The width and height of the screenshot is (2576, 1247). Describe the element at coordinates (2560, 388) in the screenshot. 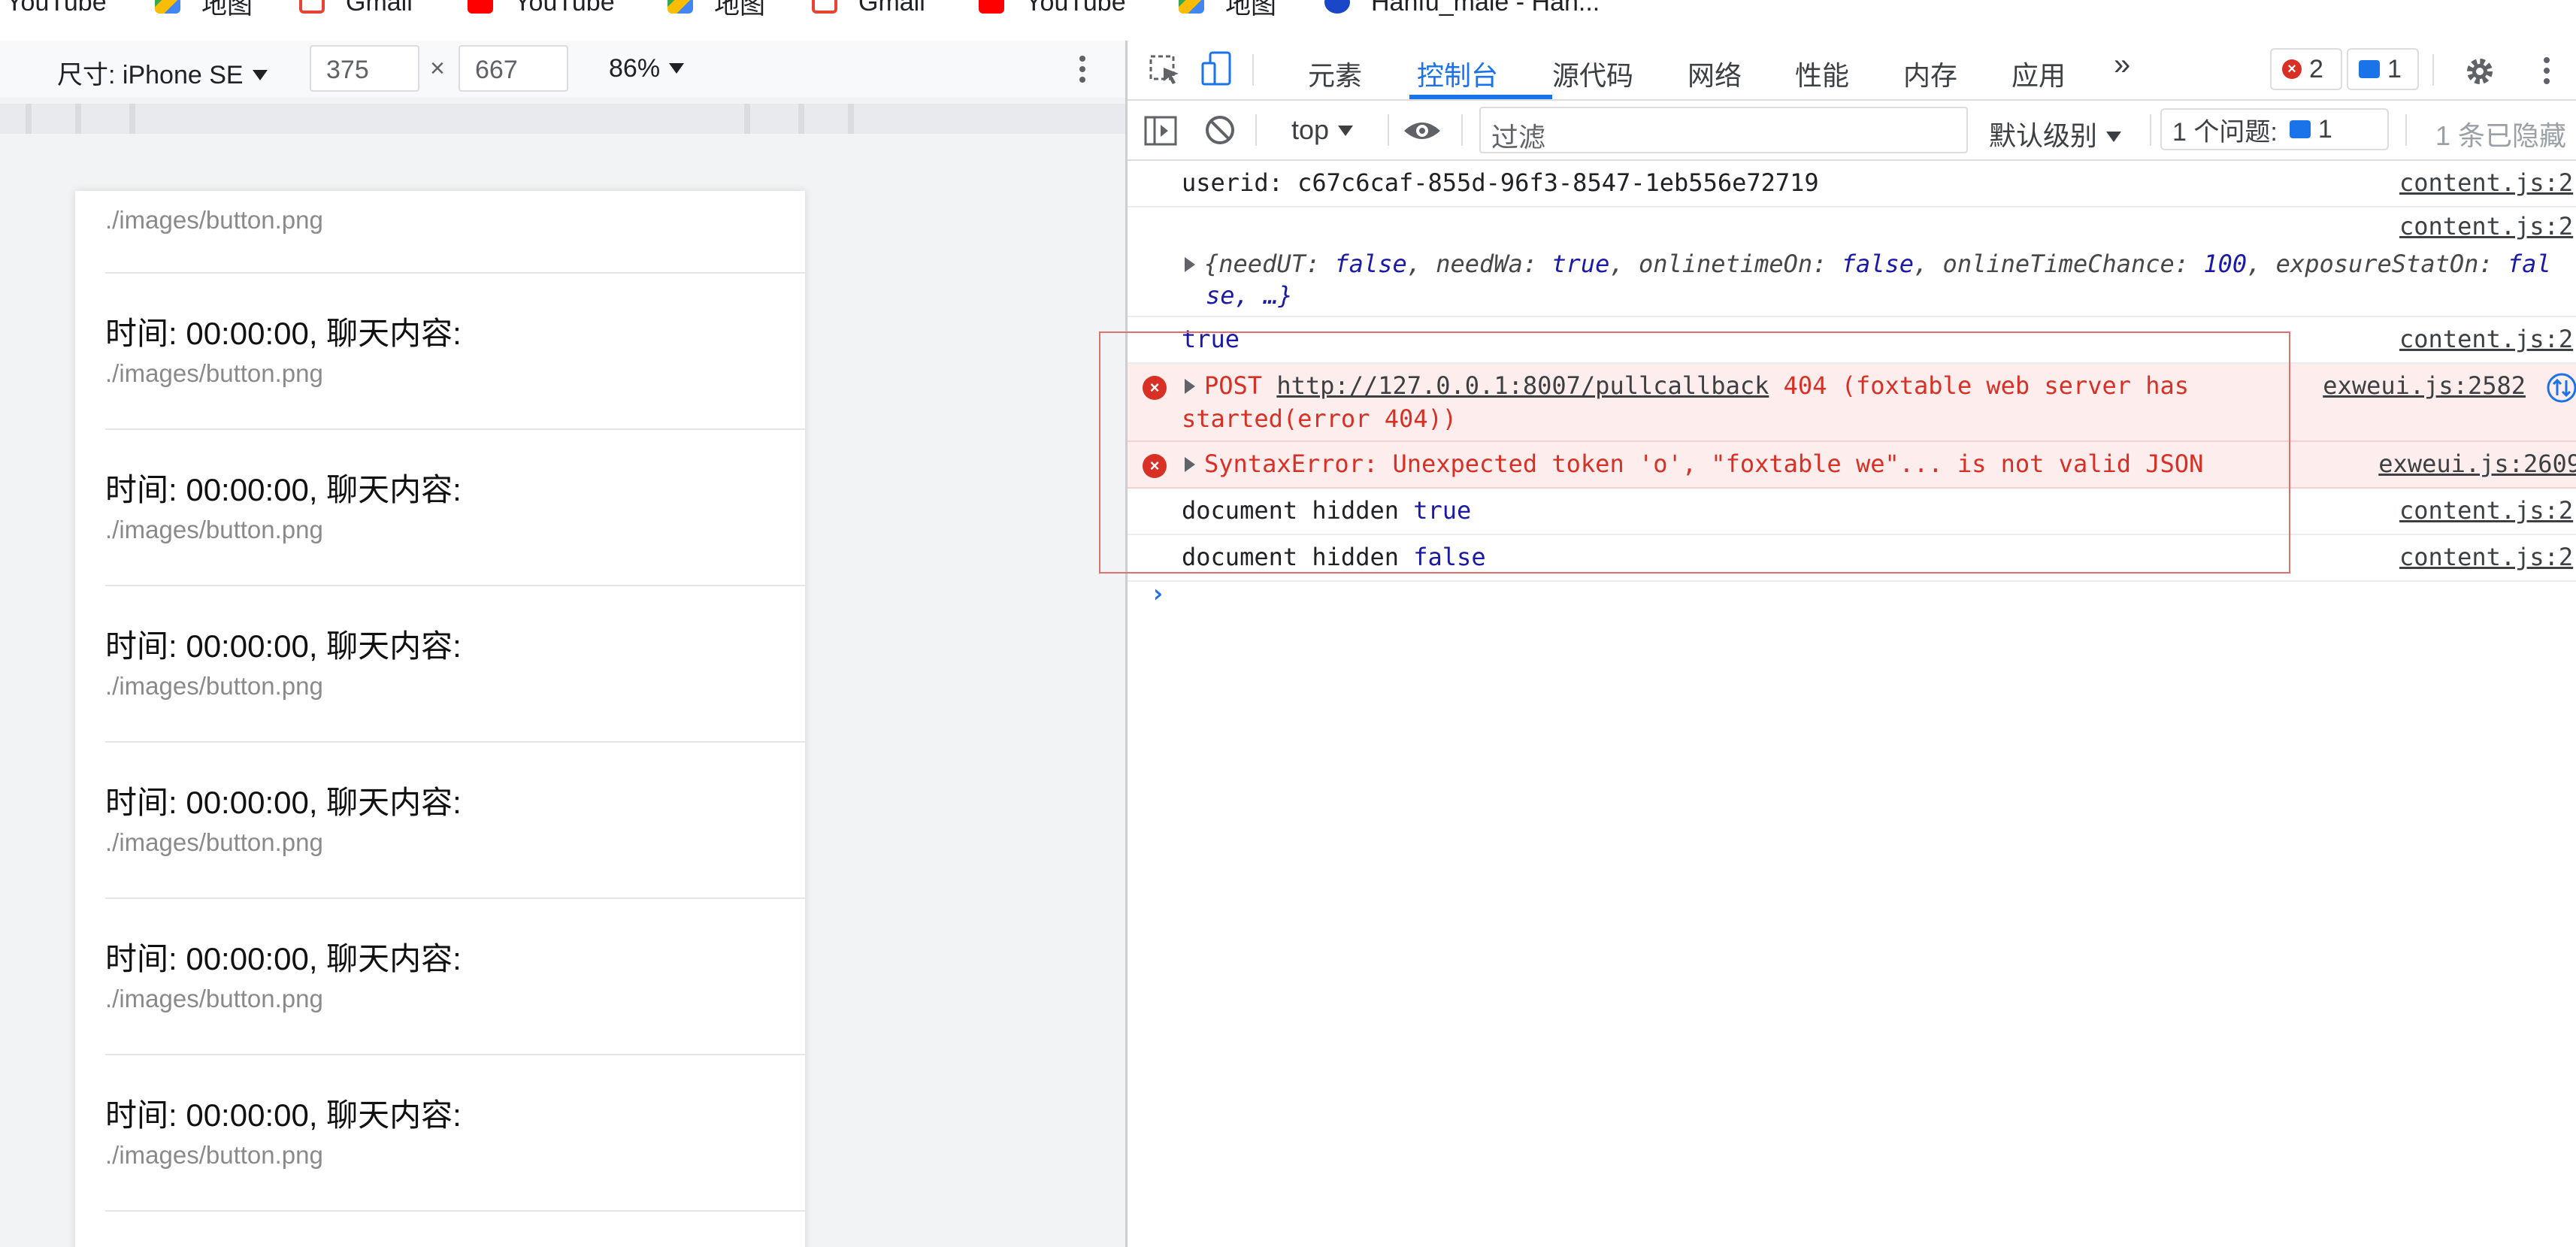

I see `network-request-icon` at that location.